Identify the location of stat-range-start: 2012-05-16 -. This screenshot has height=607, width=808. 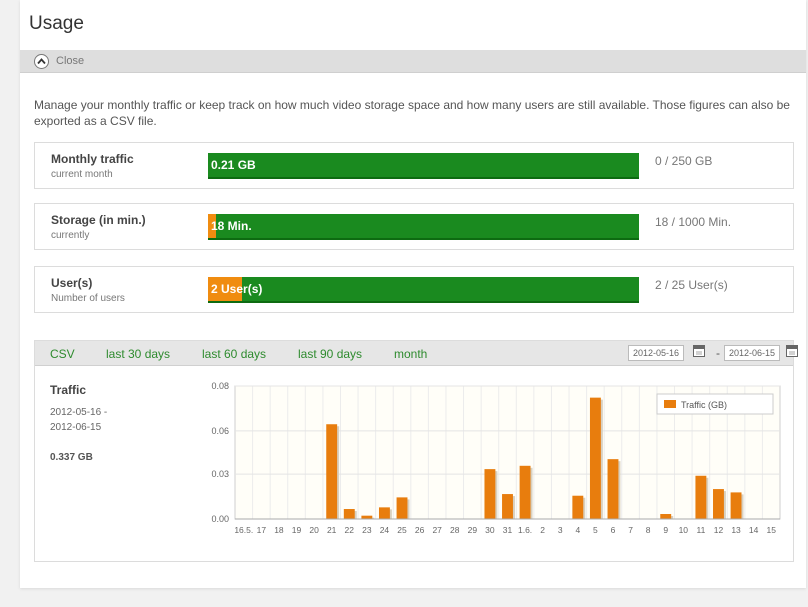
(79, 412).